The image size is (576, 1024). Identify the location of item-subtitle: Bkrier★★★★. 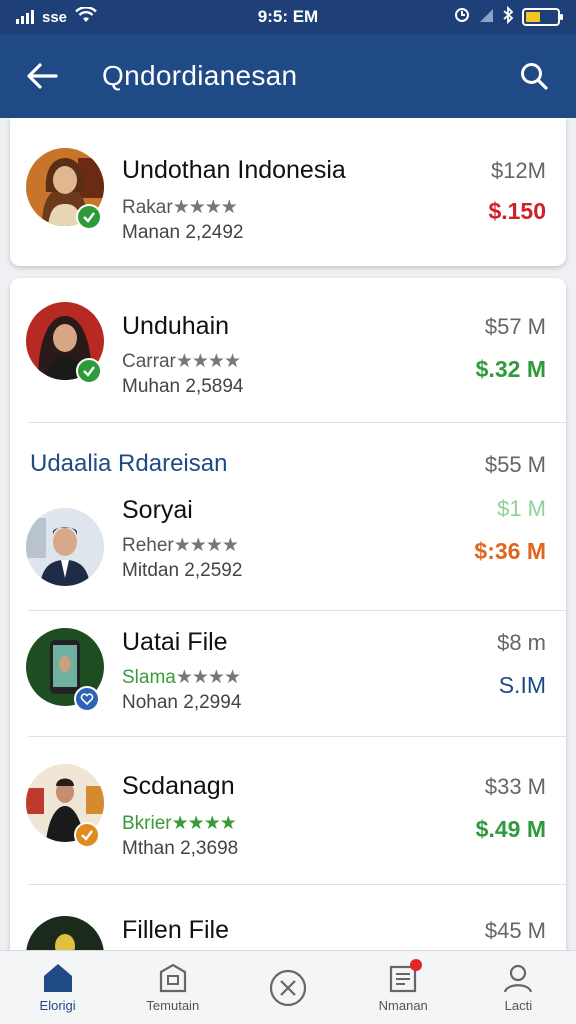
(179, 823).